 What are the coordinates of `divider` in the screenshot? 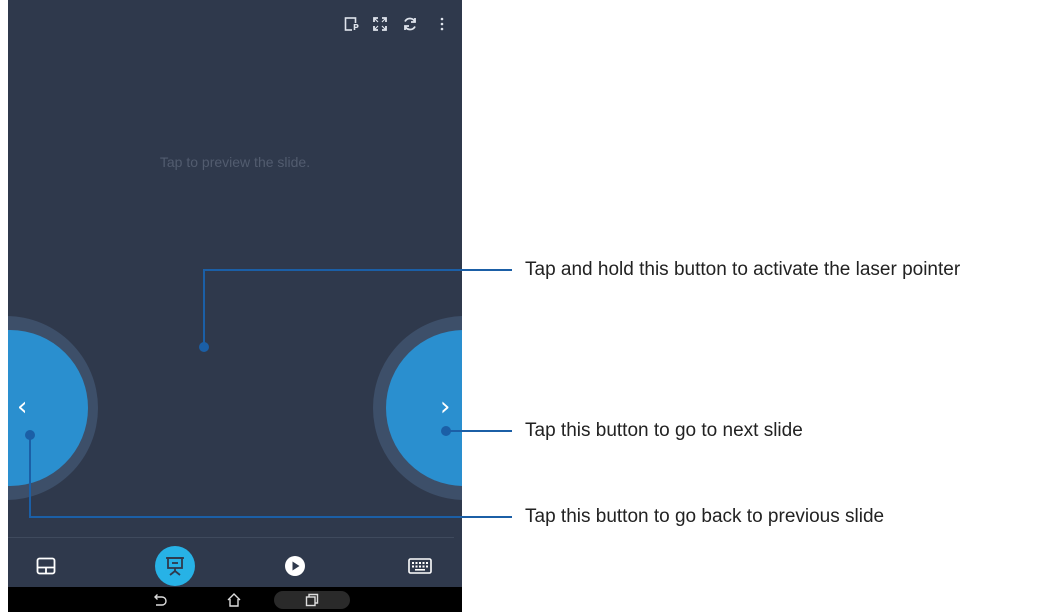 It's located at (231, 537).